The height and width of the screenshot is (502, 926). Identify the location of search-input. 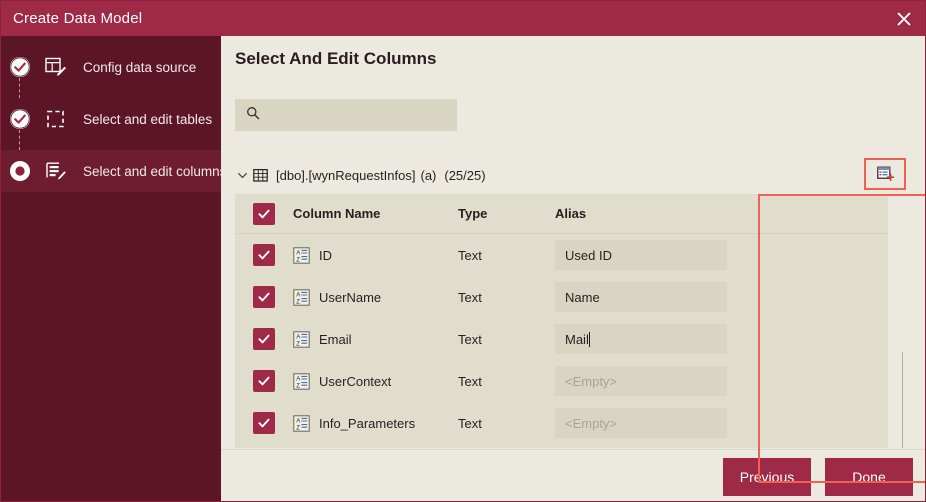
(353, 115).